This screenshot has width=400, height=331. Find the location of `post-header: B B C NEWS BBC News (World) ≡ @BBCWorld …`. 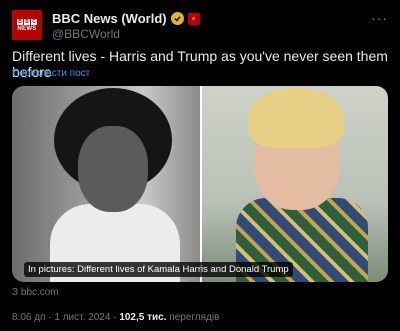

post-header: B B C NEWS BBC News (World) ≡ @BBCWorld … is located at coordinates (200, 25).